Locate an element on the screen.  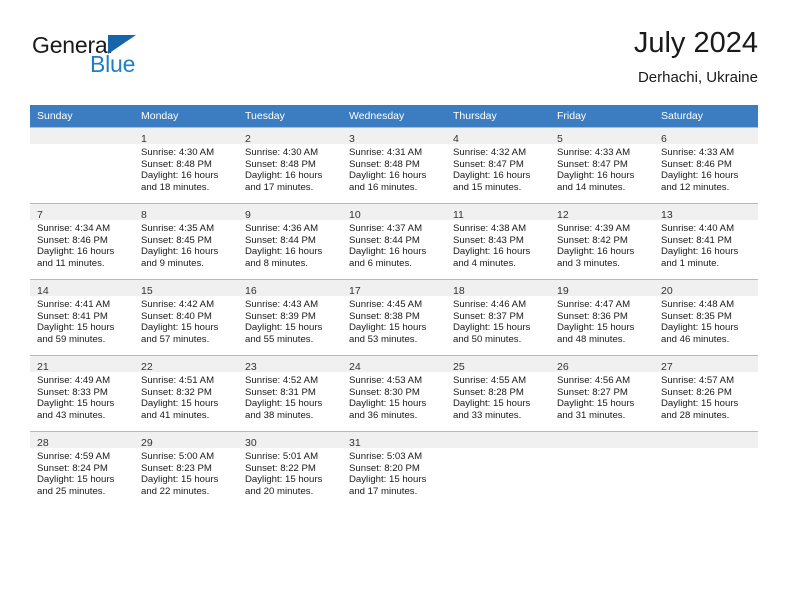
day-number-bar: 30 is located at coordinates (290, 440).